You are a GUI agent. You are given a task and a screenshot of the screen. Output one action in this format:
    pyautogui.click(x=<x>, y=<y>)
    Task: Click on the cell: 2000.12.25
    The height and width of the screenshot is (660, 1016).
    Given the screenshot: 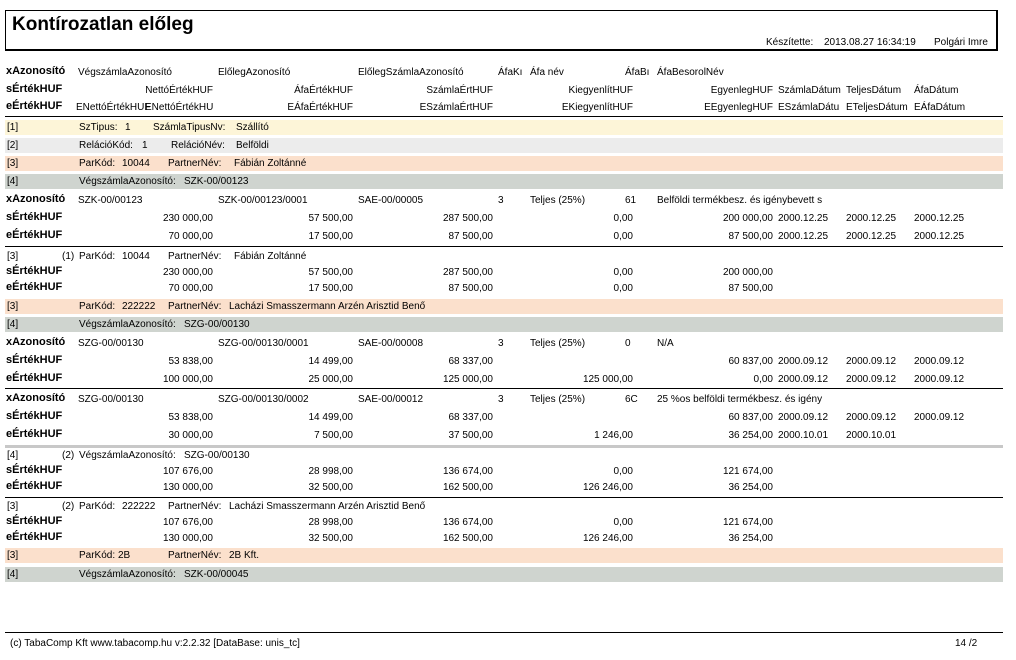 What is the action you would take?
    pyautogui.click(x=871, y=236)
    